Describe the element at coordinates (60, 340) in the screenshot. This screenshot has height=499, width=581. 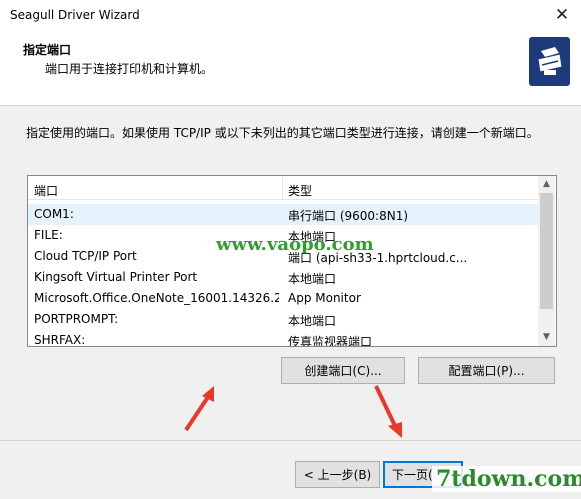
I see `port-name: SHRFAX:` at that location.